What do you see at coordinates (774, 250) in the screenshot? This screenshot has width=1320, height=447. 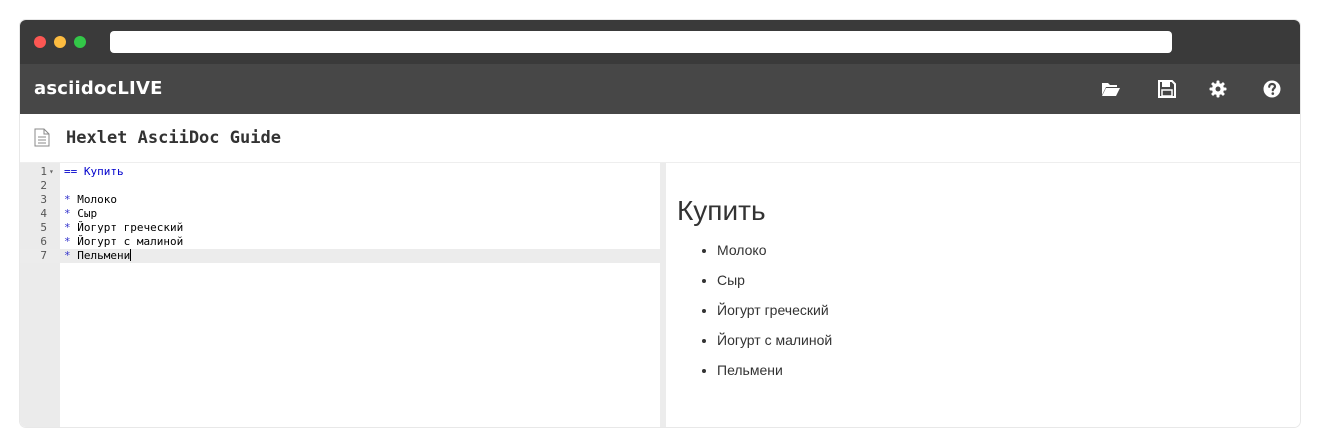 I see `list-item: Молоко` at bounding box center [774, 250].